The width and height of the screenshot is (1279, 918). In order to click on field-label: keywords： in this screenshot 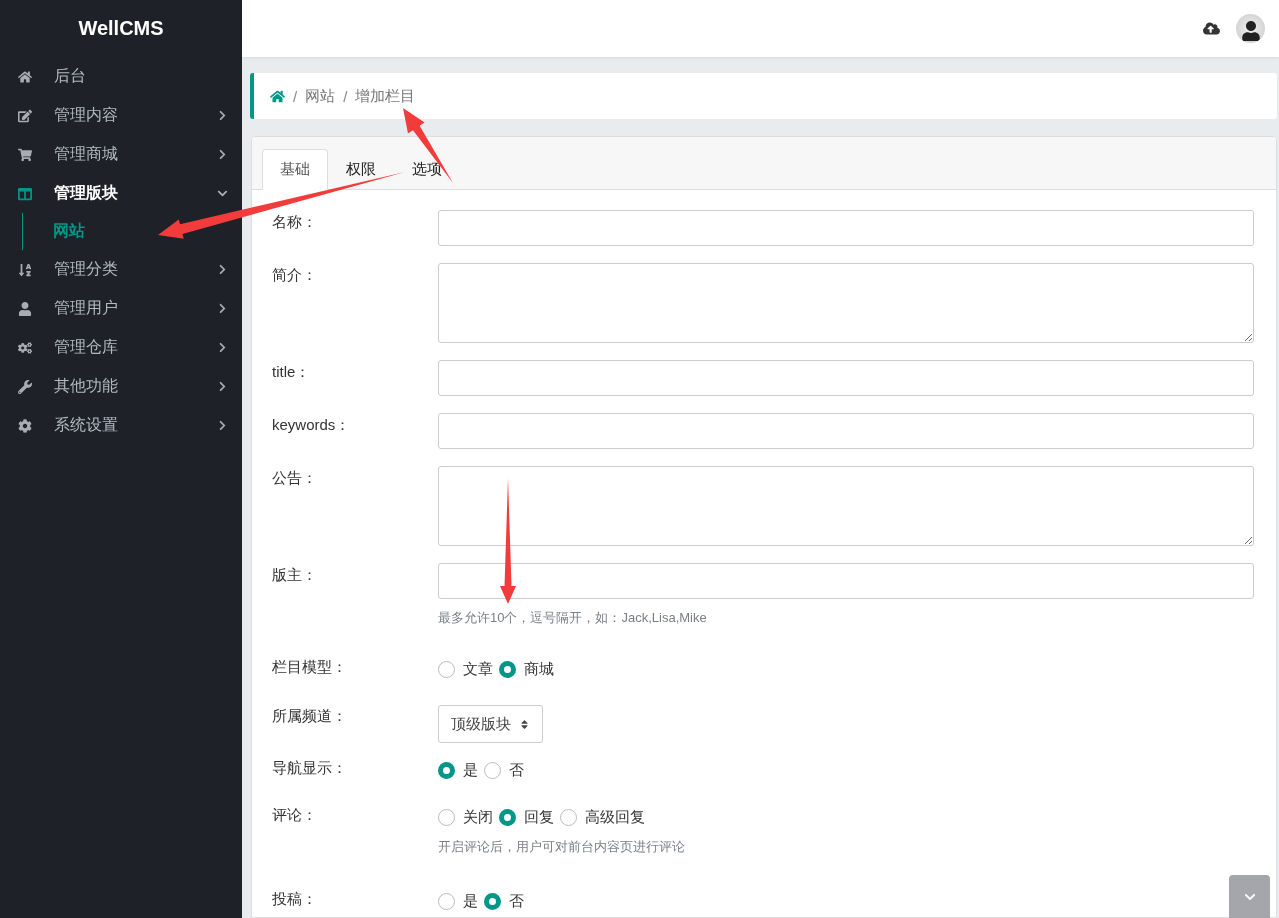, I will do `click(312, 425)`.